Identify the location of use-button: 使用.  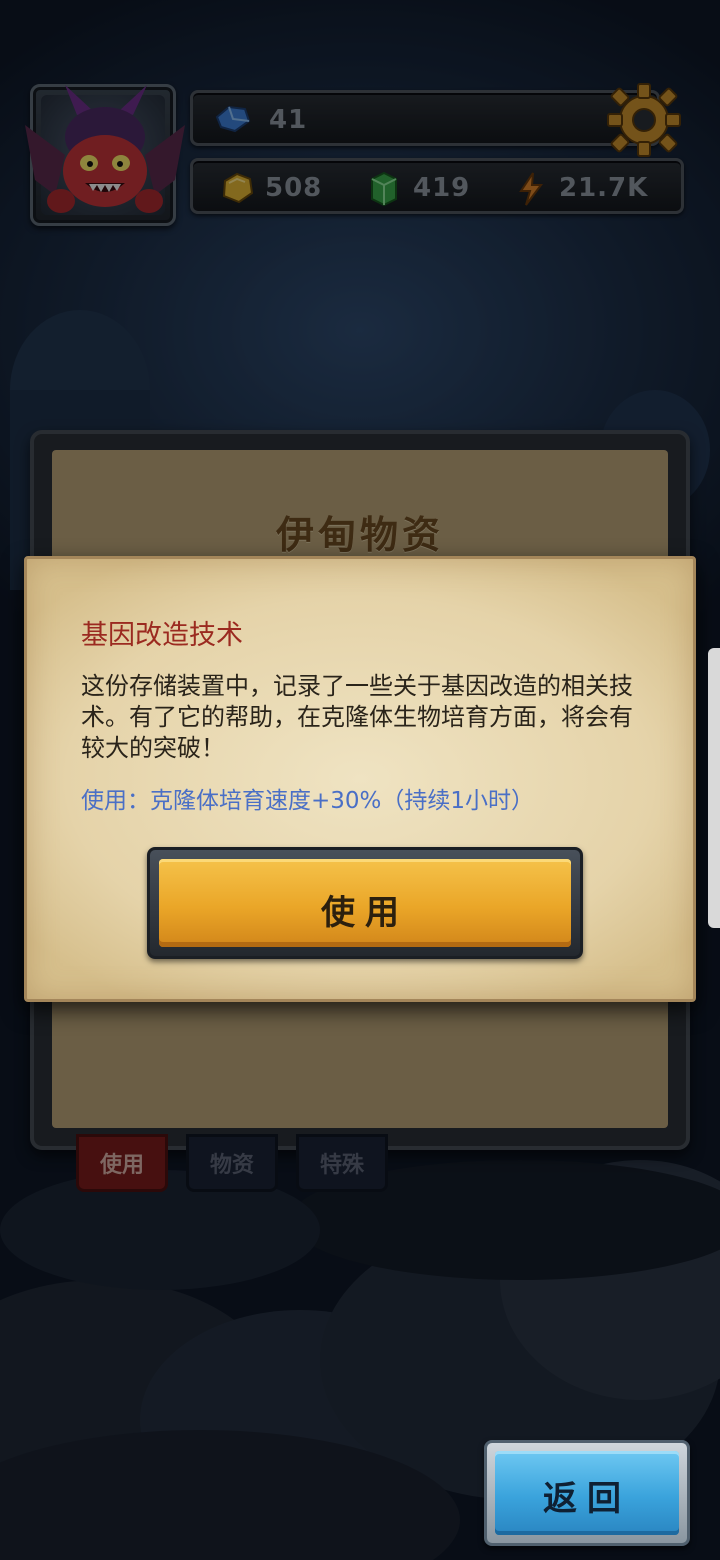
(365, 903).